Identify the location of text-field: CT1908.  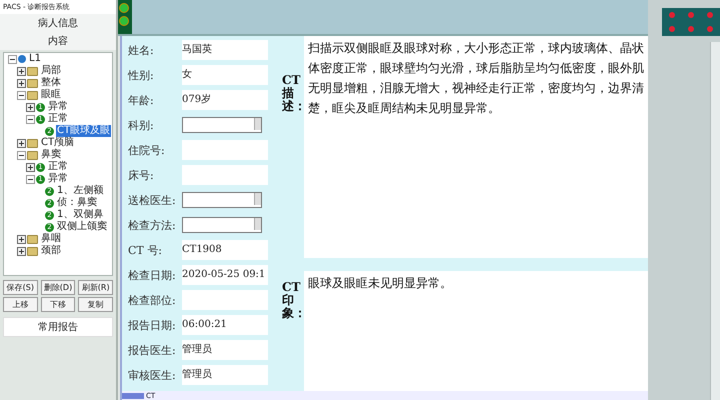
(225, 250).